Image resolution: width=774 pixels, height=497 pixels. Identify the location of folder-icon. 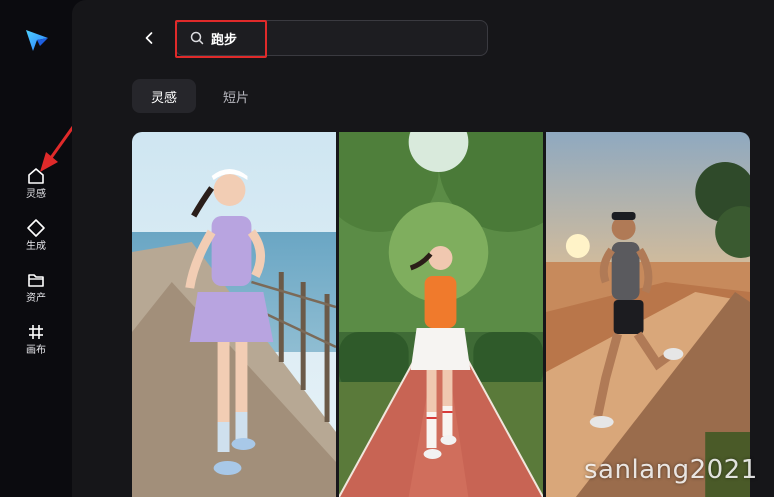
(36, 280).